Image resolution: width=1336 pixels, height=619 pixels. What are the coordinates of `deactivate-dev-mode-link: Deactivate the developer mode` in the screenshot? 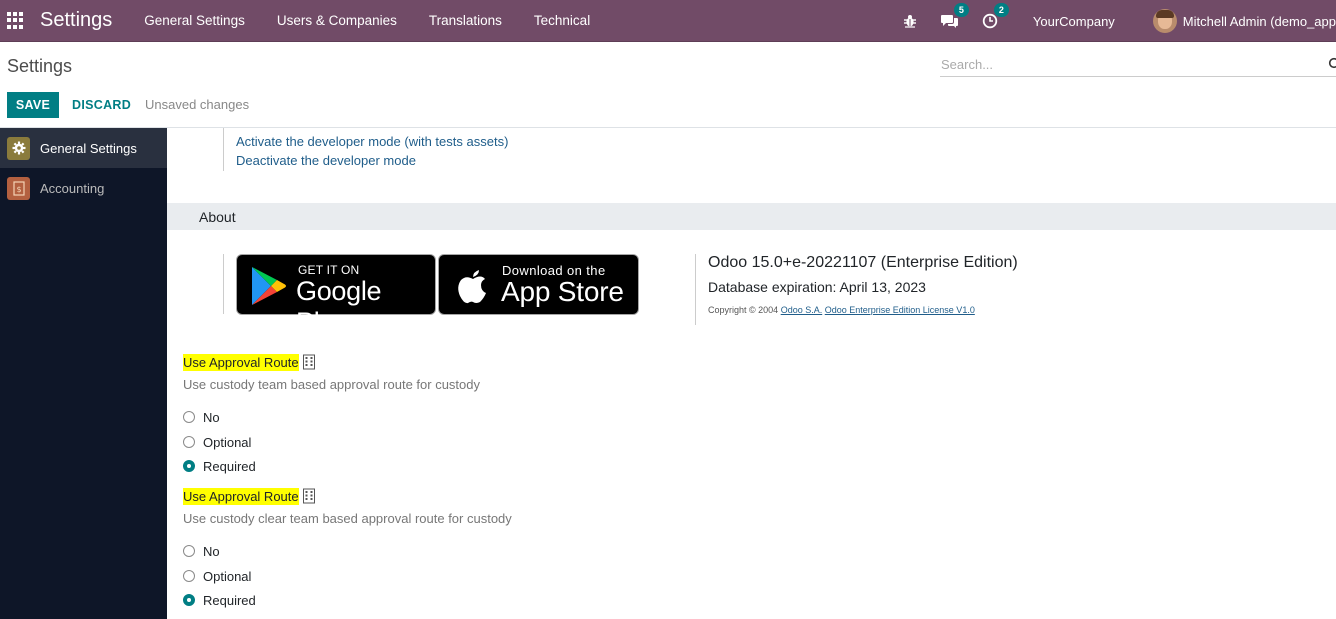 It's located at (326, 160).